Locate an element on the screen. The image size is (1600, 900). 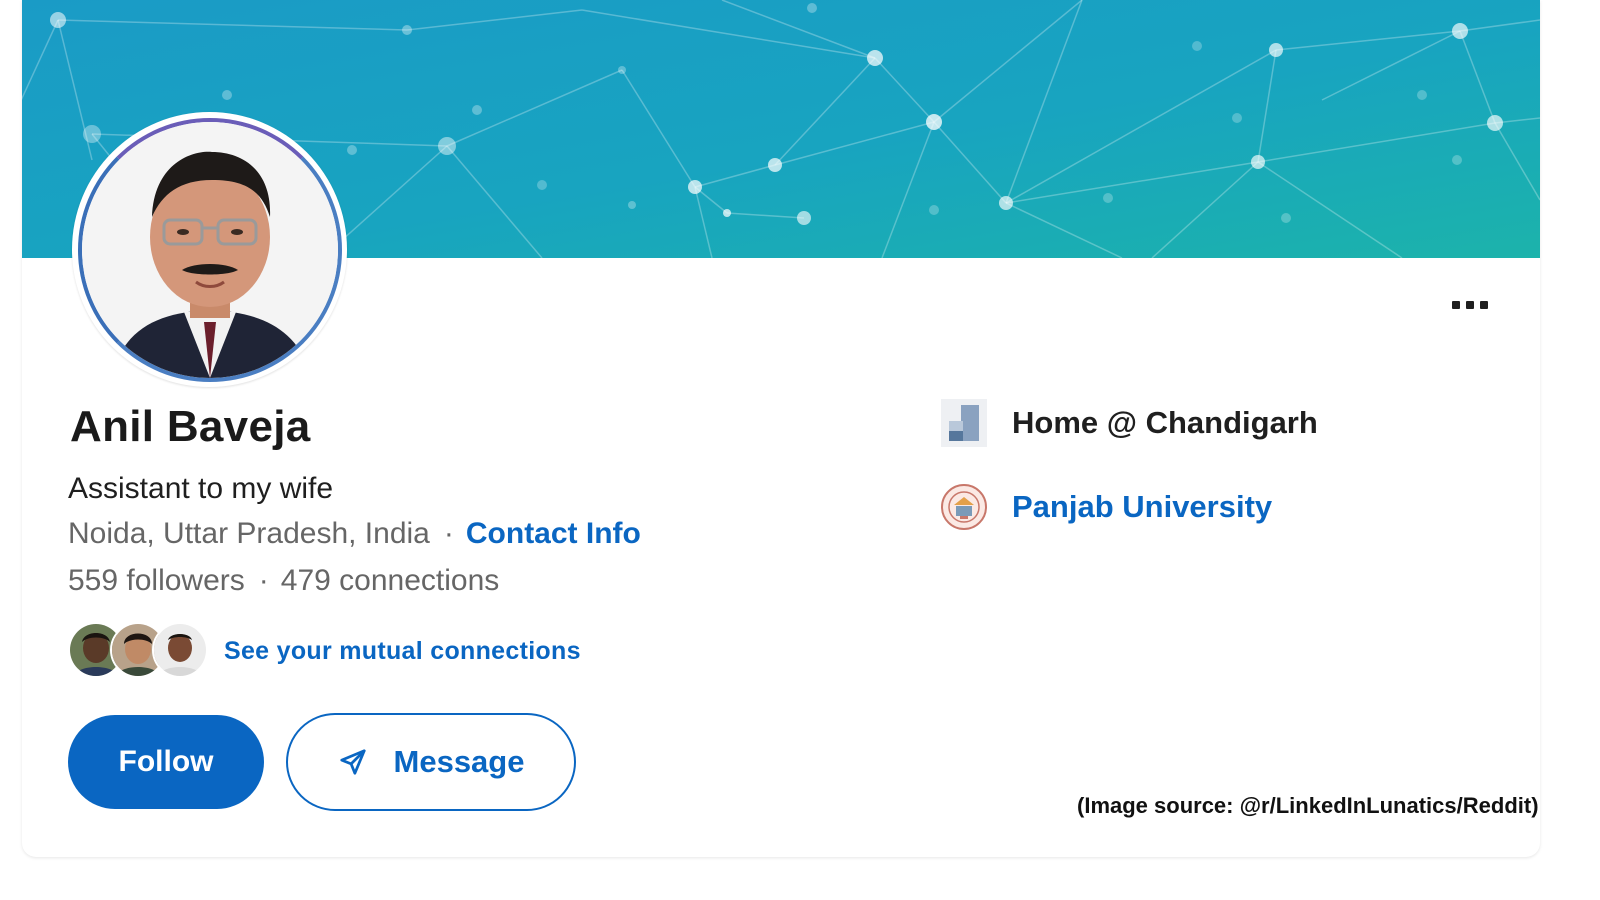
more-actions-button is located at coordinates (1470, 305).